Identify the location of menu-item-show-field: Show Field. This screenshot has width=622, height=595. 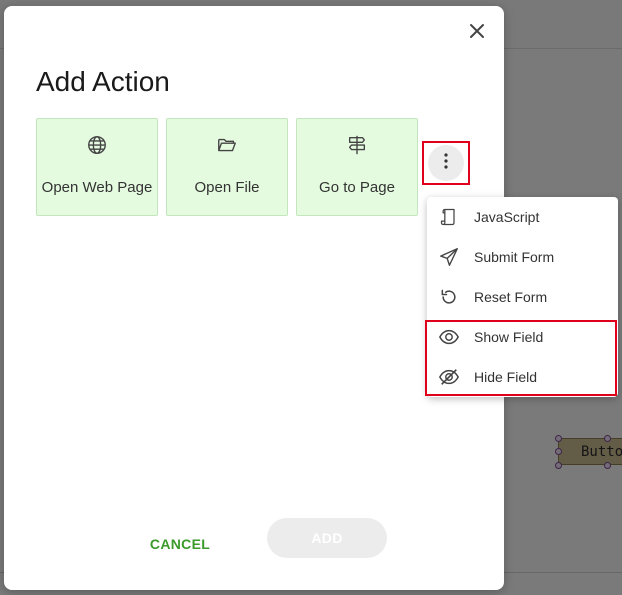
(522, 337).